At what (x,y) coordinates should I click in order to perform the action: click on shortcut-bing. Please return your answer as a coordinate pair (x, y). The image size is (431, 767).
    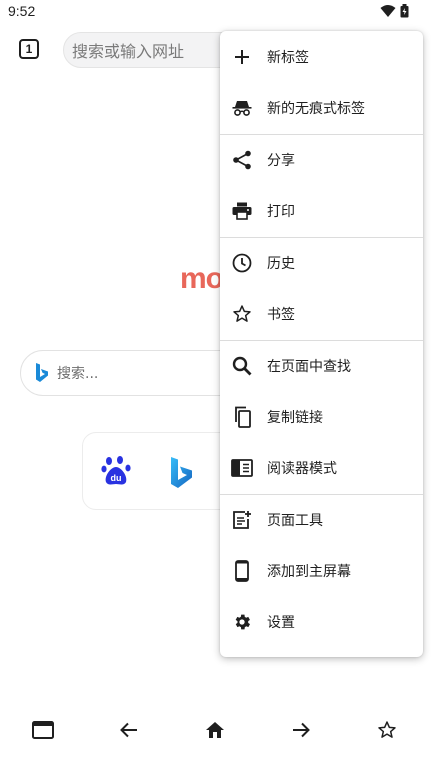
    Looking at the image, I should click on (182, 475).